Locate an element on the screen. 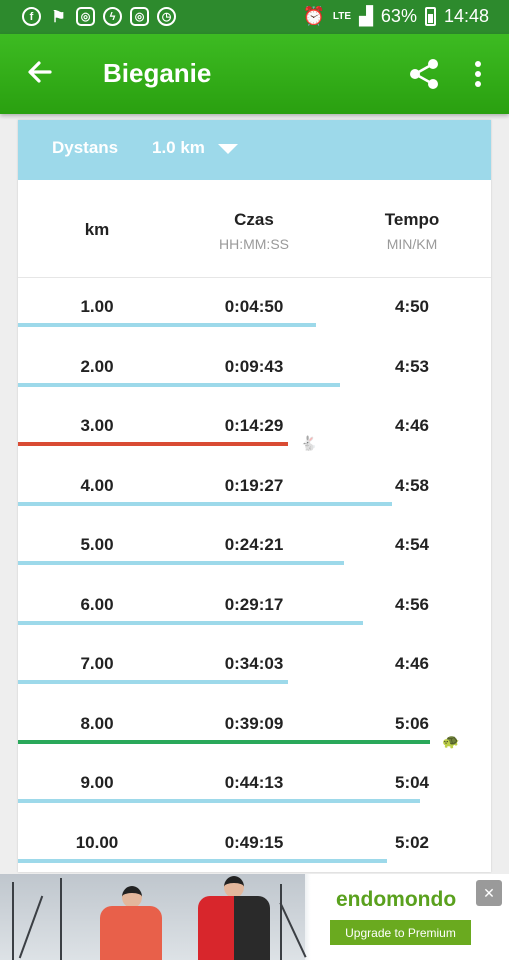 The width and height of the screenshot is (509, 960). split-pace: 5:04 is located at coordinates (412, 782).